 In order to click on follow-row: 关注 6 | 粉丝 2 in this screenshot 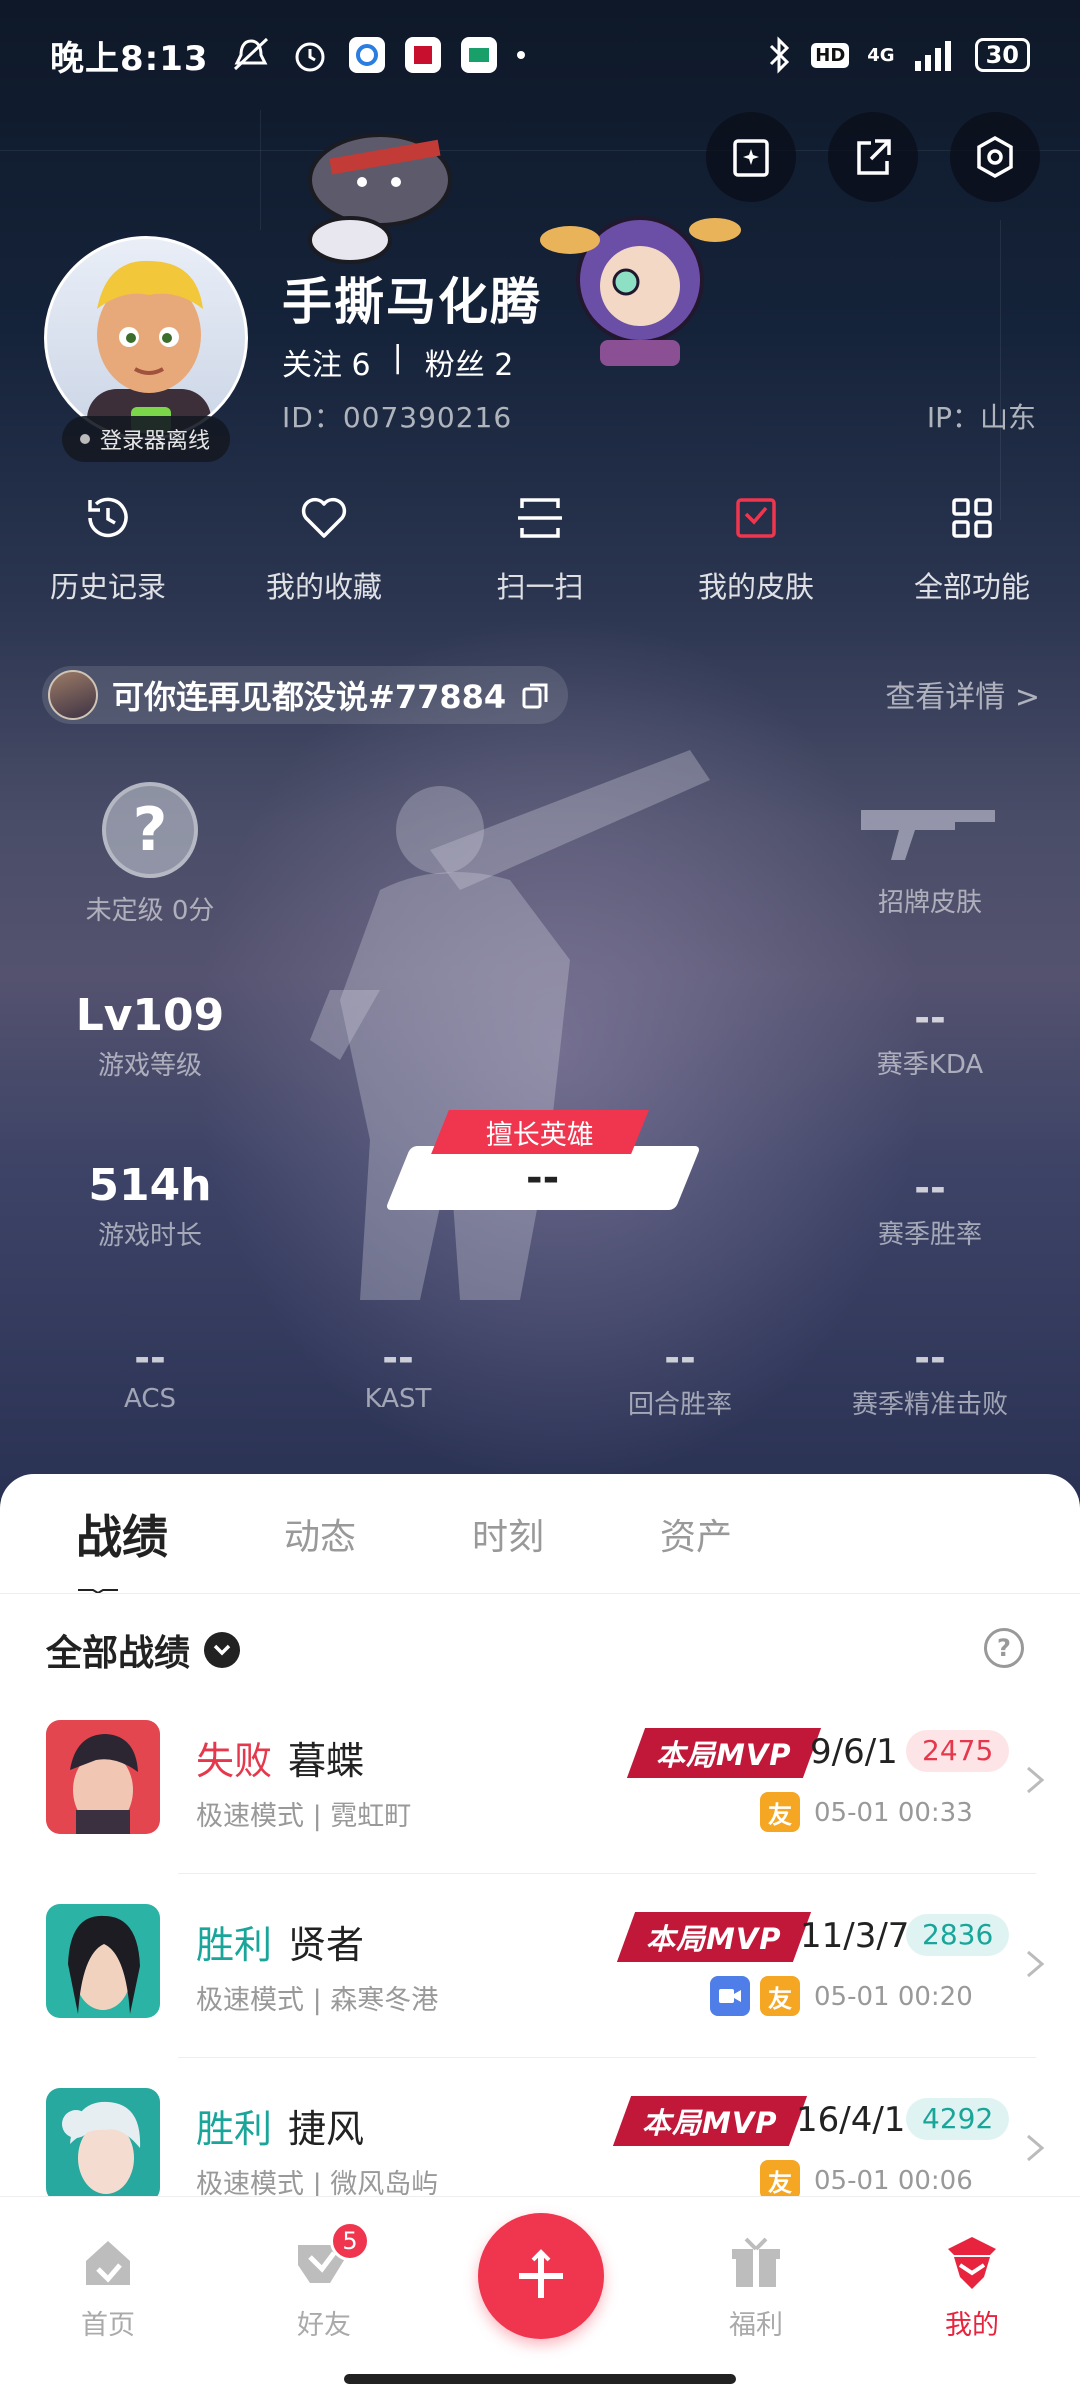, I will do `click(397, 362)`.